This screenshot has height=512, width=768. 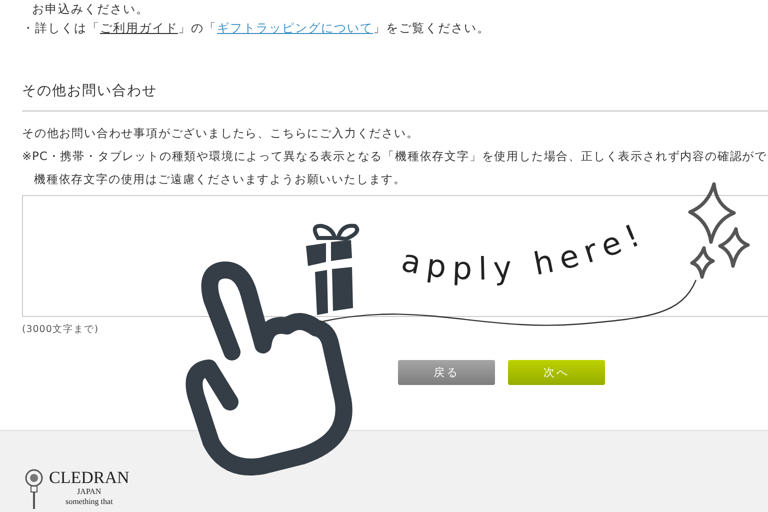 I want to click on note-text: 機種依存文字の使用はご遠慮くださいますようお願いいたします。, so click(x=220, y=179).